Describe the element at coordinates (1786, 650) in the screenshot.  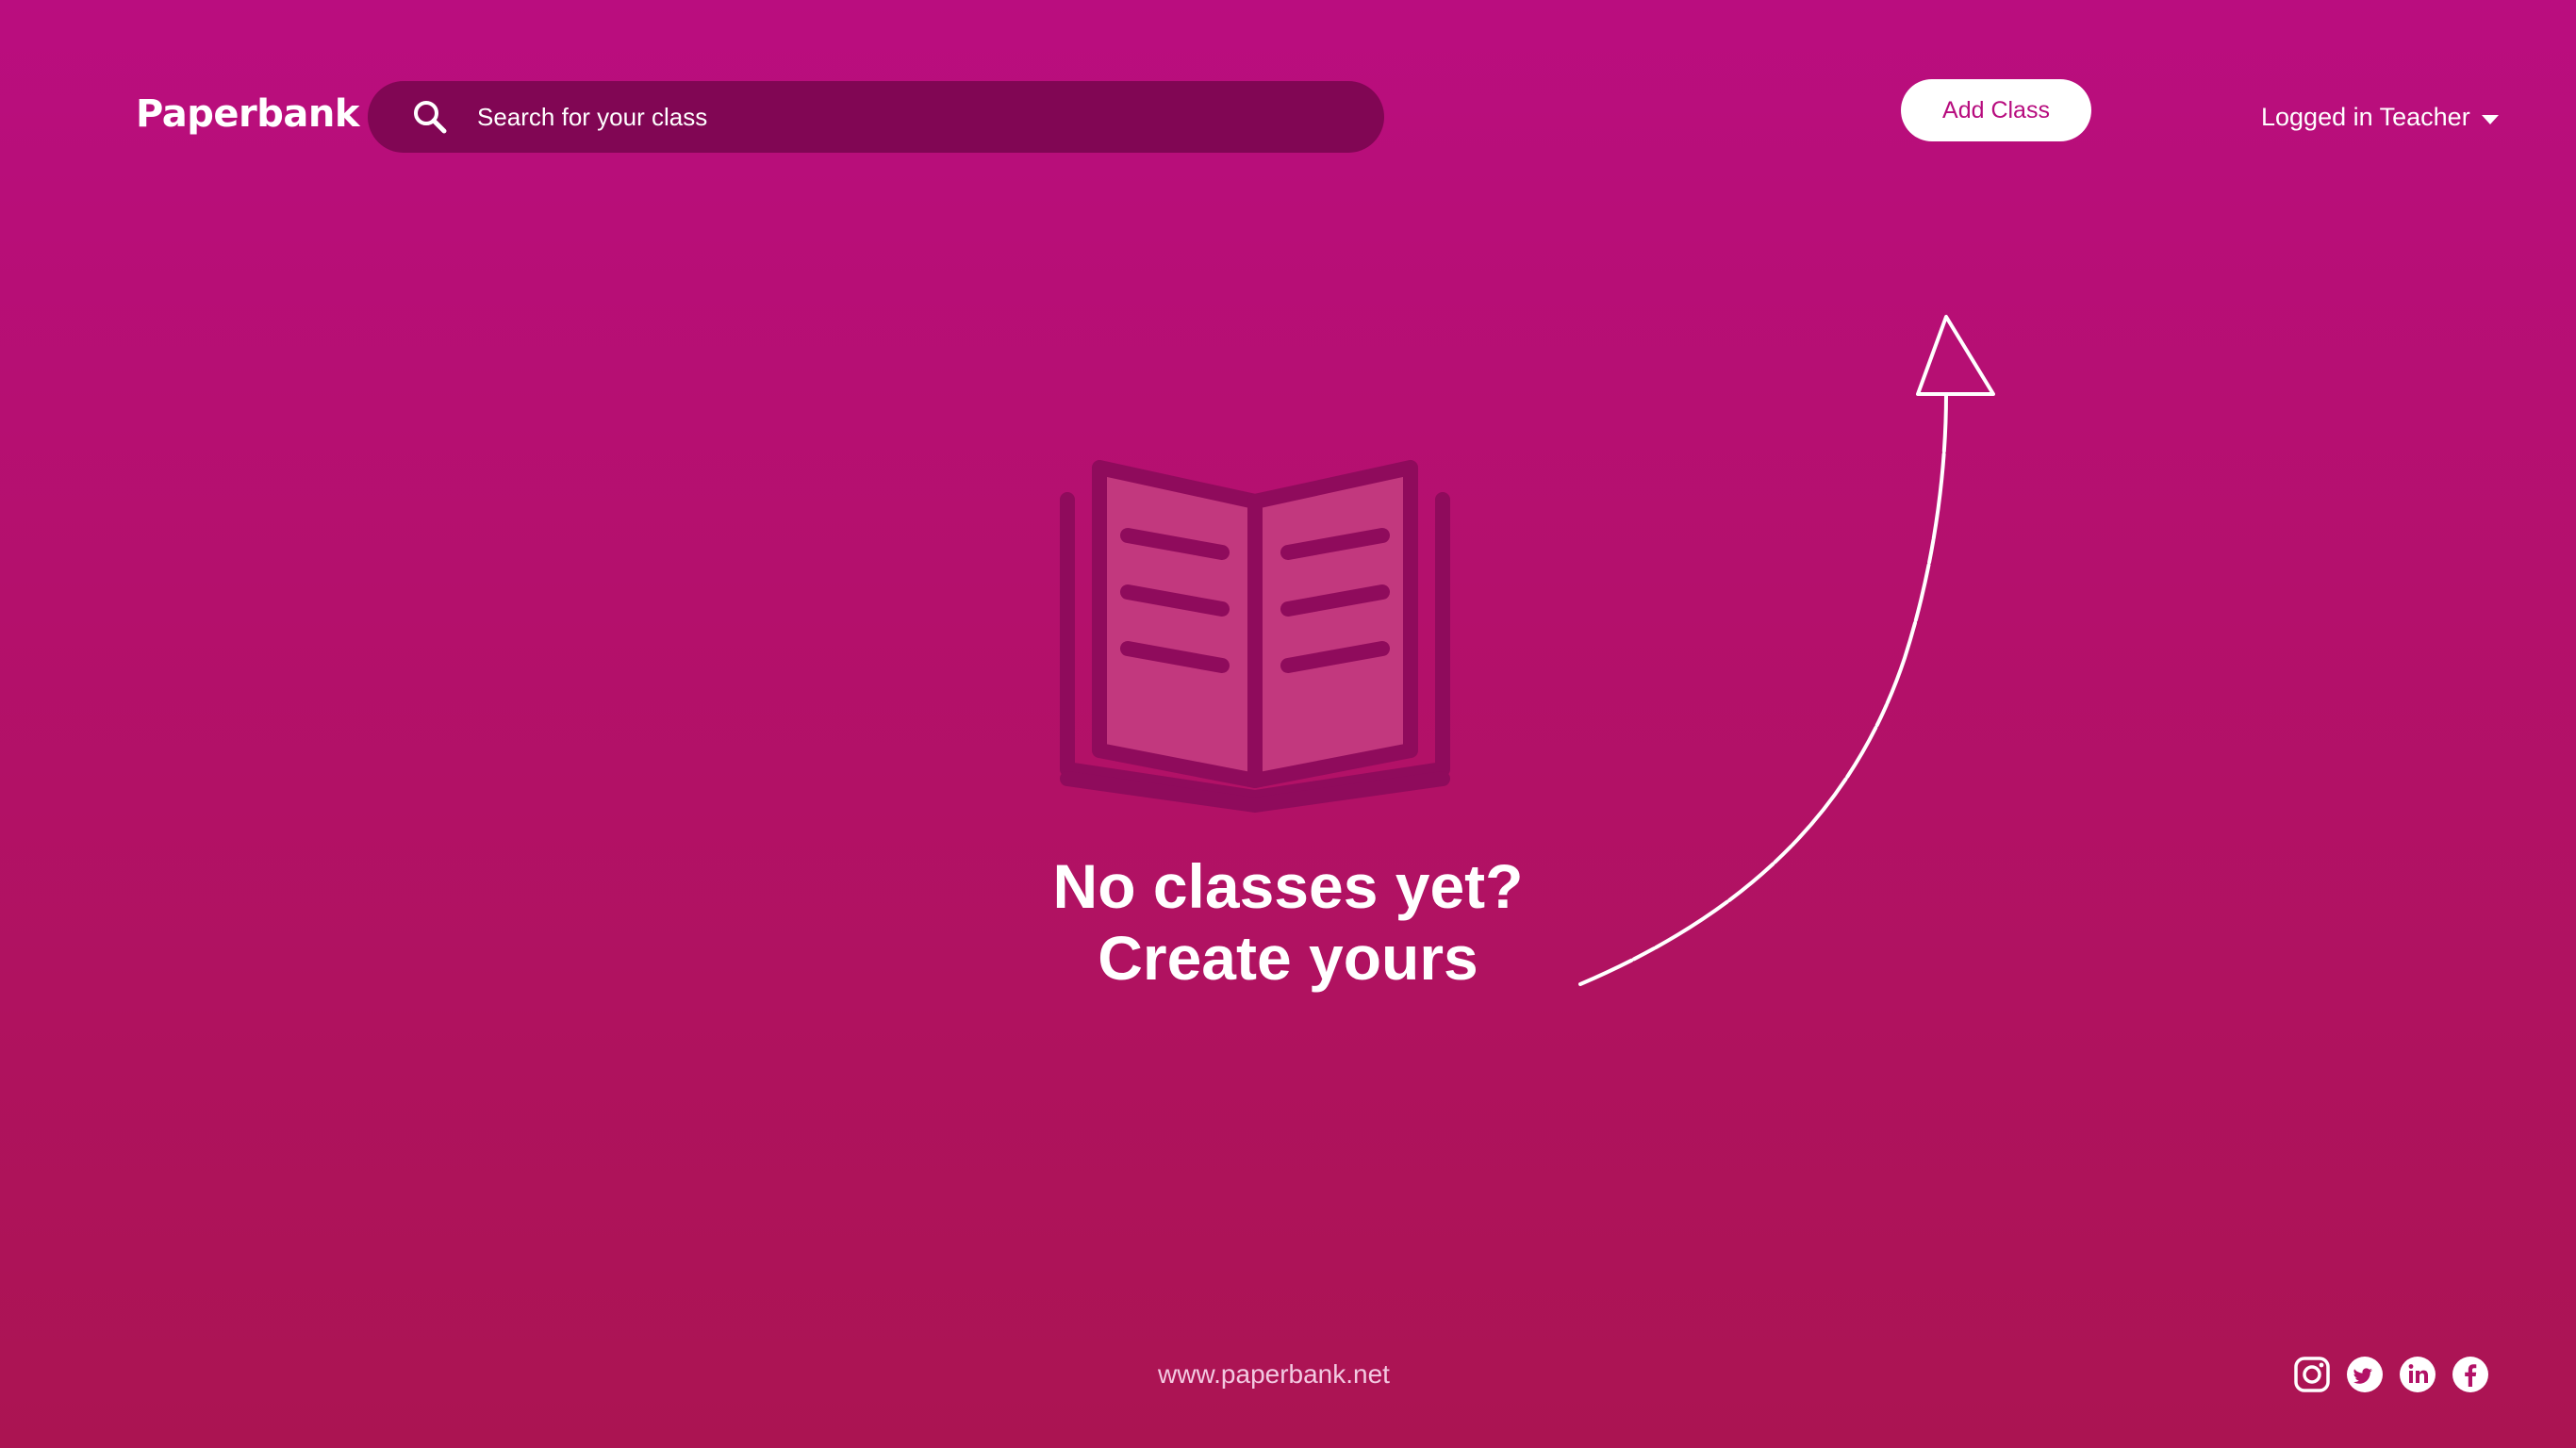
I see `arrow-up-icon` at that location.